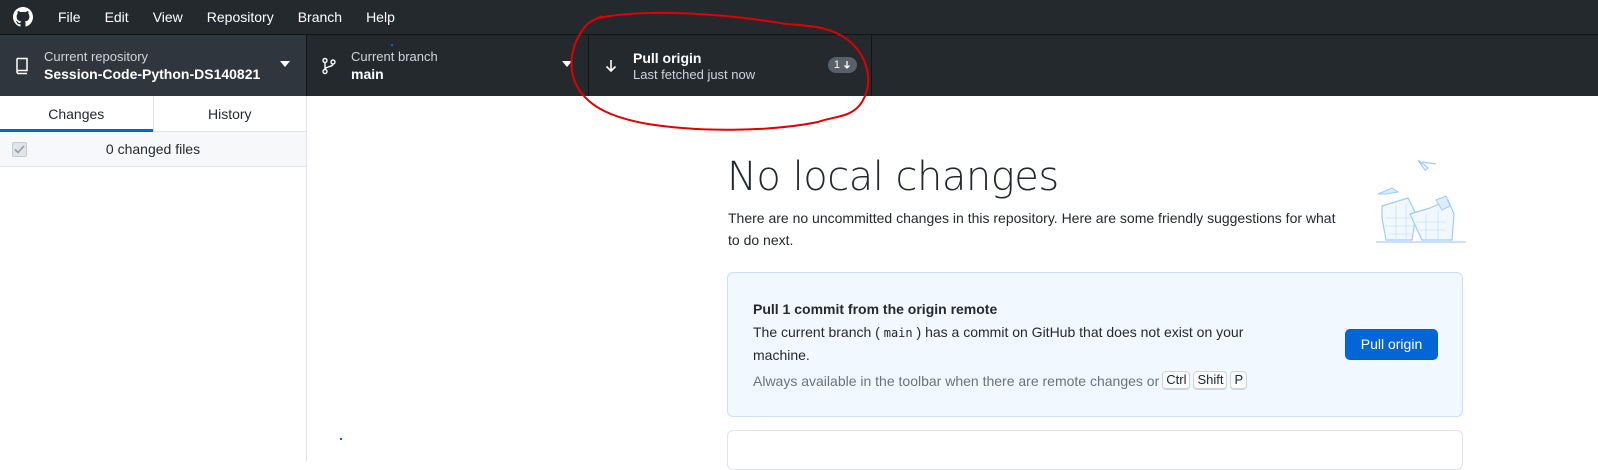  I want to click on commits-behind-badge: 1, so click(842, 65).